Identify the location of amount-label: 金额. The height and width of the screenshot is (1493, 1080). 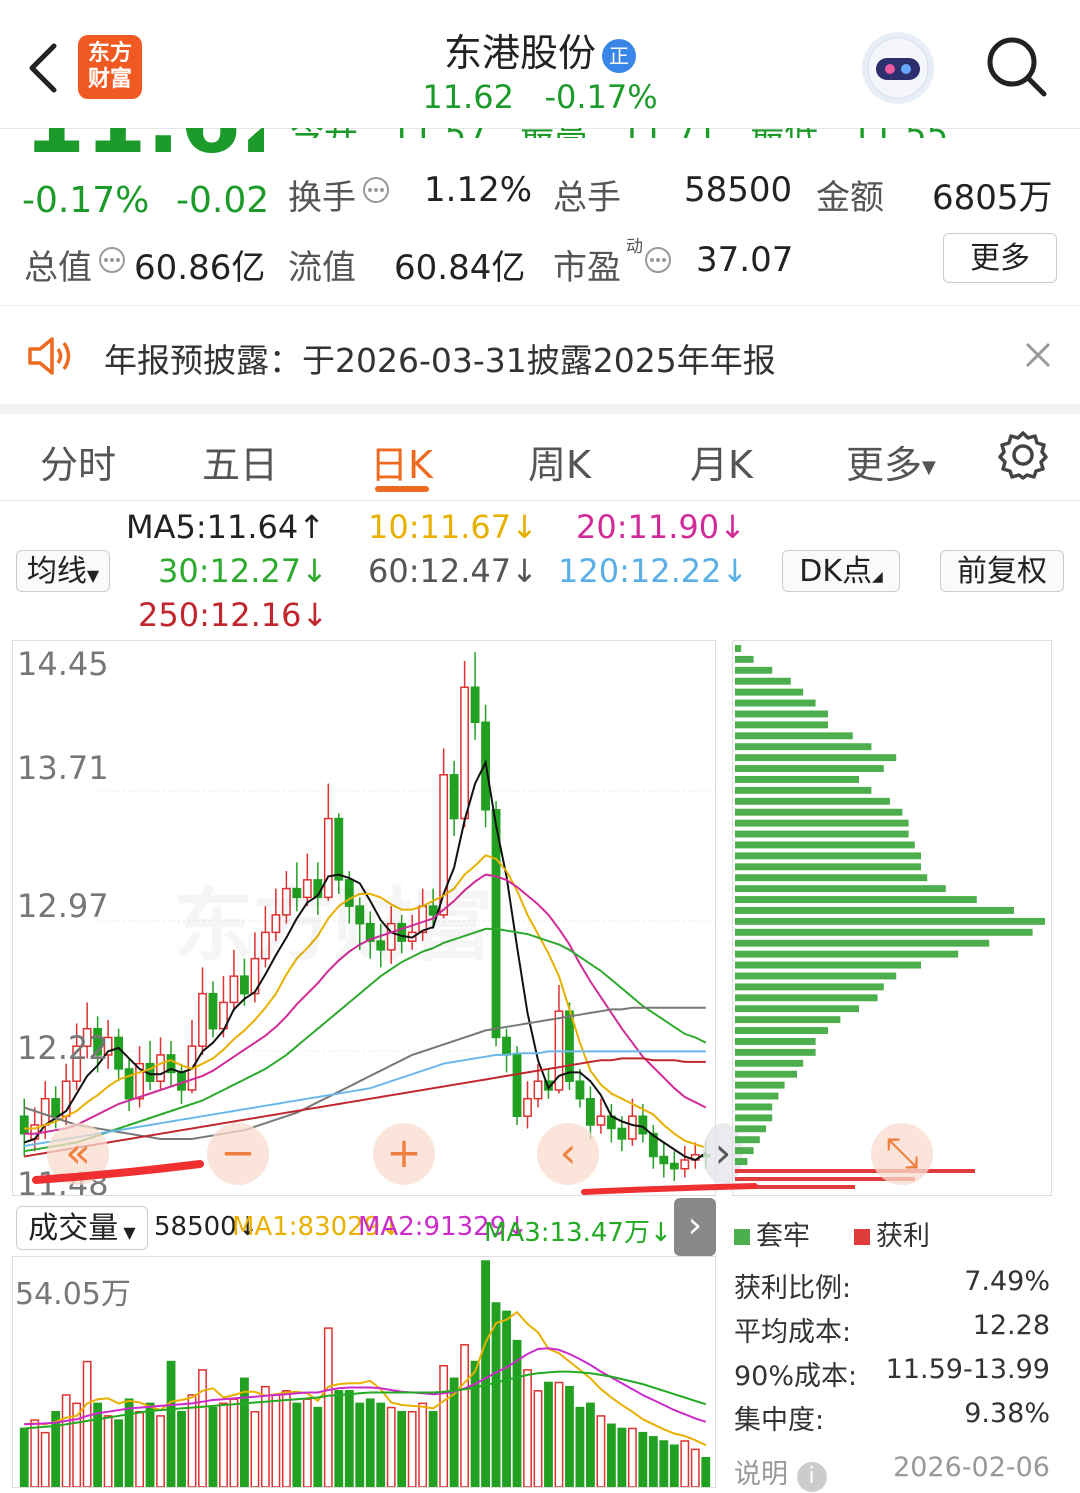
(850, 198).